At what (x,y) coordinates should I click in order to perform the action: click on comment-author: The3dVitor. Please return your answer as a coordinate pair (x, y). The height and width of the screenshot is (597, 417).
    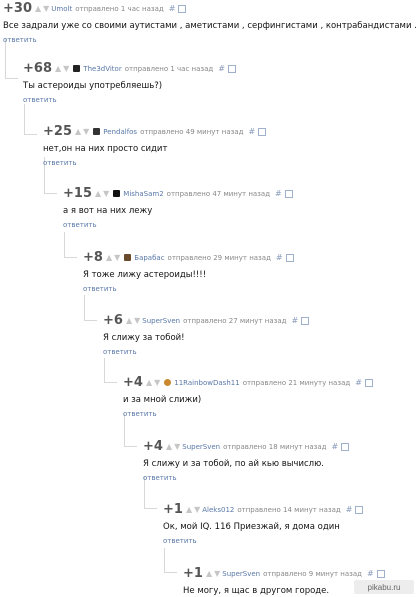
    Looking at the image, I should click on (102, 69).